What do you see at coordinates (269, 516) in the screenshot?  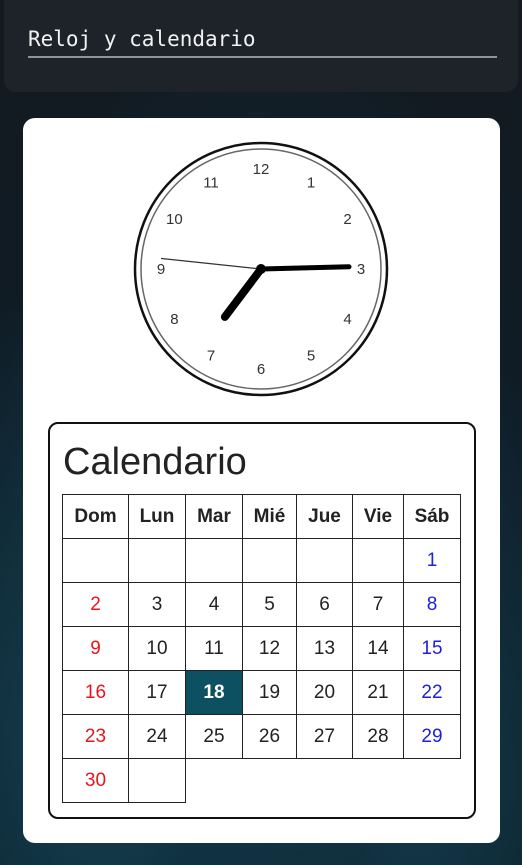 I see `weekday-header: Mié` at bounding box center [269, 516].